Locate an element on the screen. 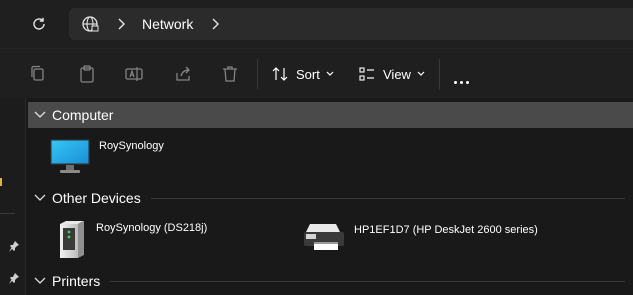 The image size is (633, 295). item-label: RoySynology (DS218j) is located at coordinates (152, 228).